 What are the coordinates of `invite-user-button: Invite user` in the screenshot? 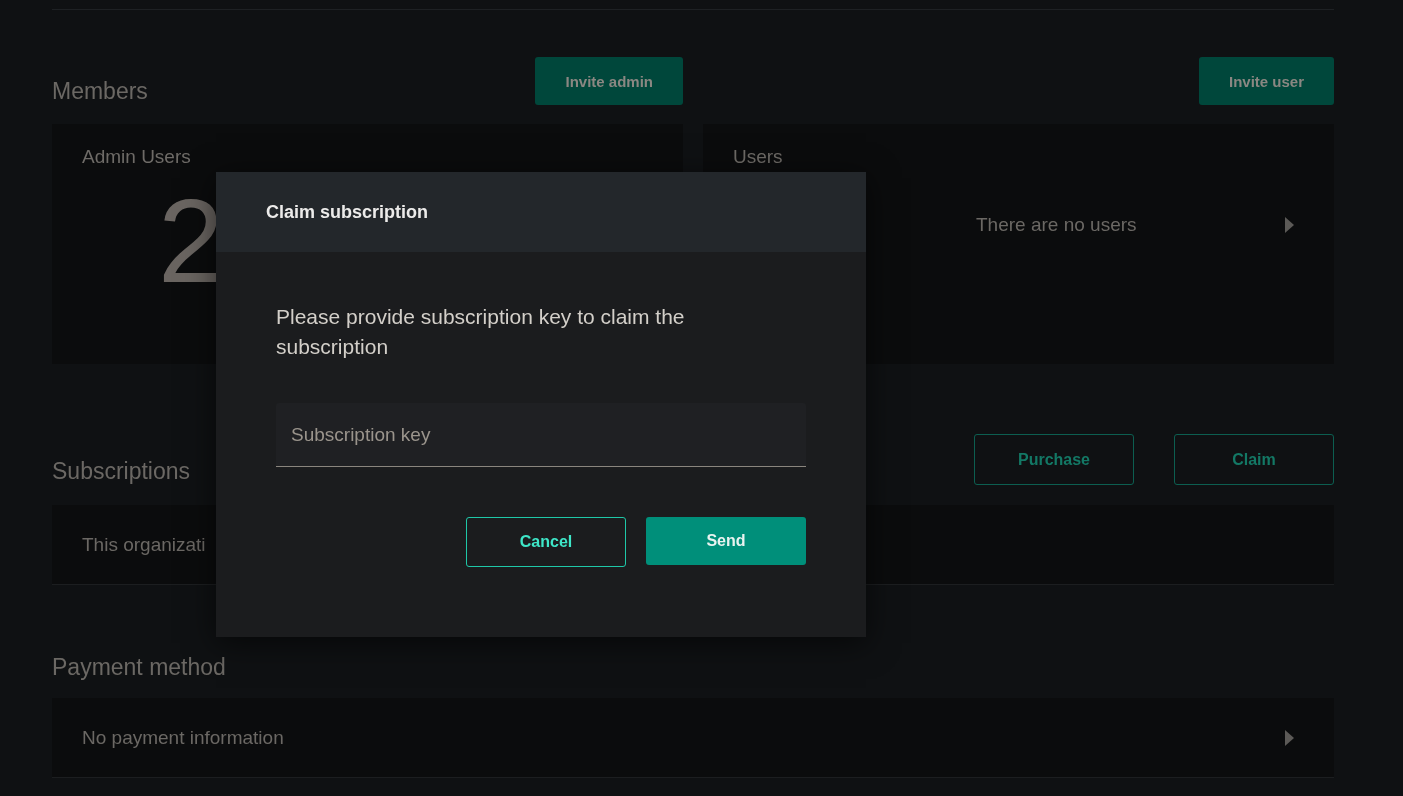 It's located at (1266, 81).